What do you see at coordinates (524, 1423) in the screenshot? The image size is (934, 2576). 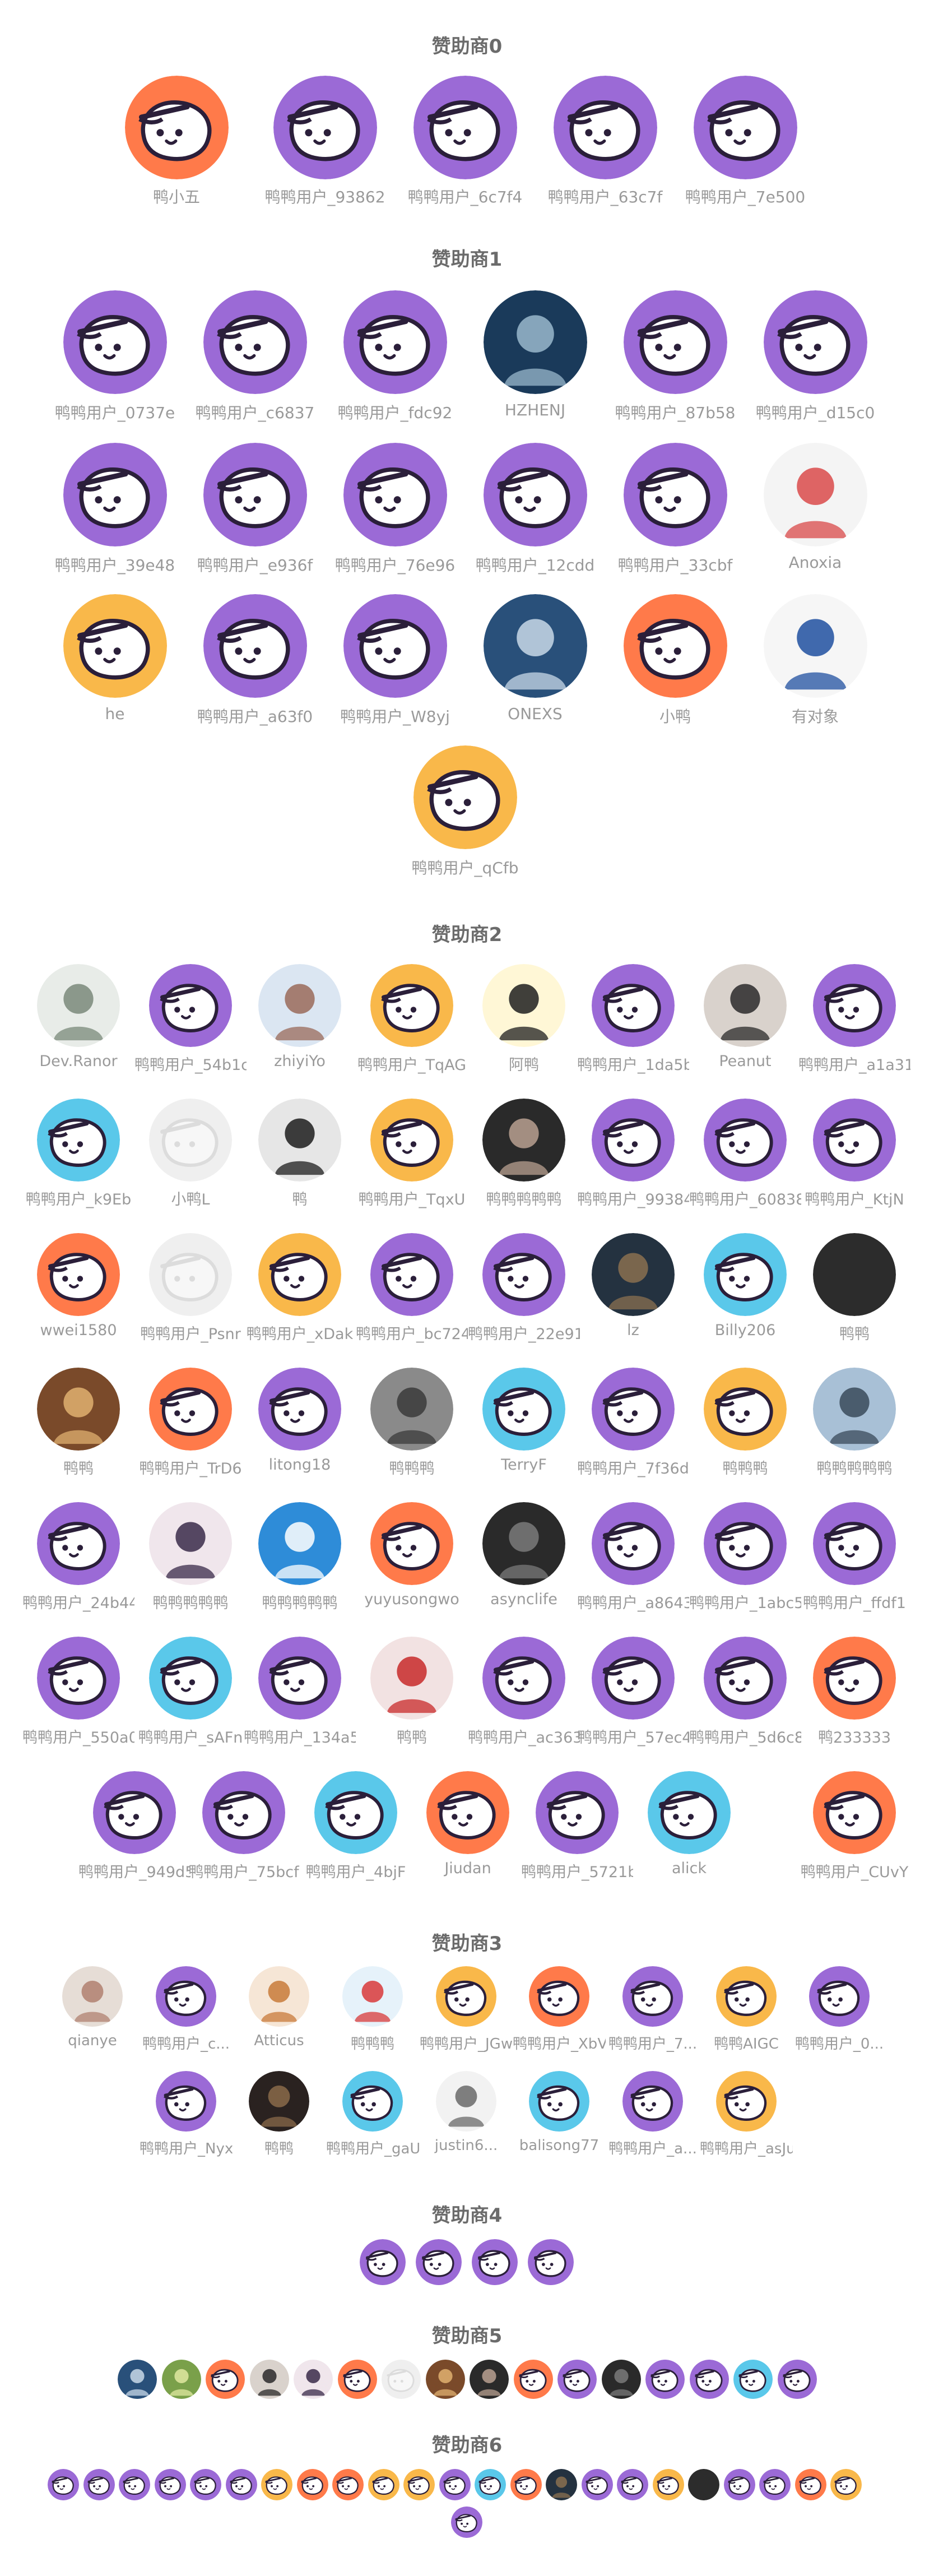 I see `sponsor-user: TerryF` at bounding box center [524, 1423].